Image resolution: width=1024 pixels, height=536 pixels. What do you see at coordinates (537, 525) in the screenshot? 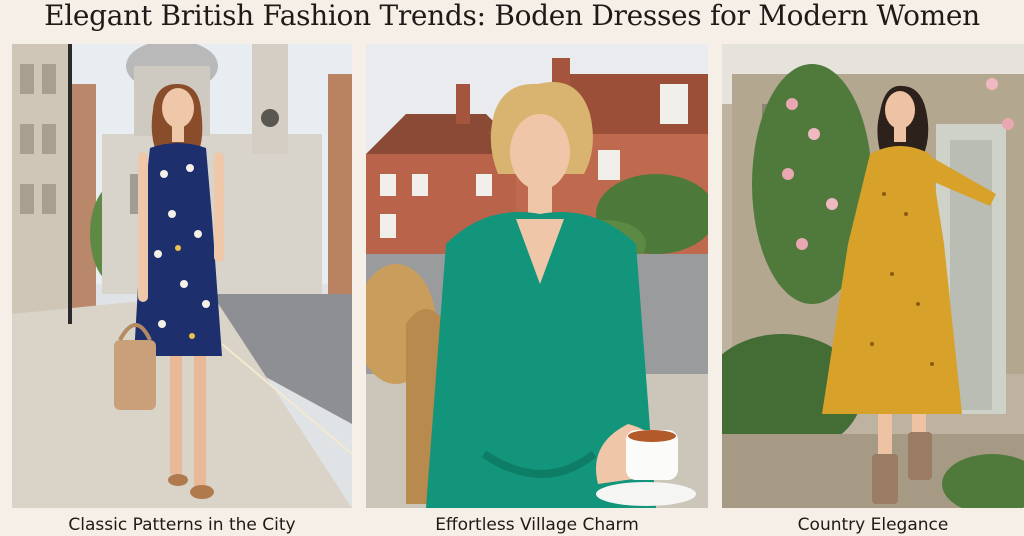
I see `caption-village: Effortless Village Charm` at bounding box center [537, 525].